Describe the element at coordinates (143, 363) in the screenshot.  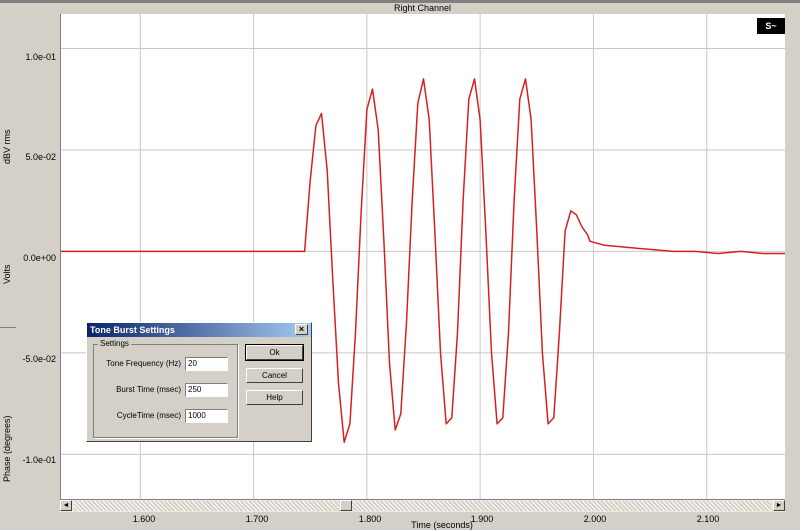
I see `tone-frequency-label: Tone Frequency (Hz)` at that location.